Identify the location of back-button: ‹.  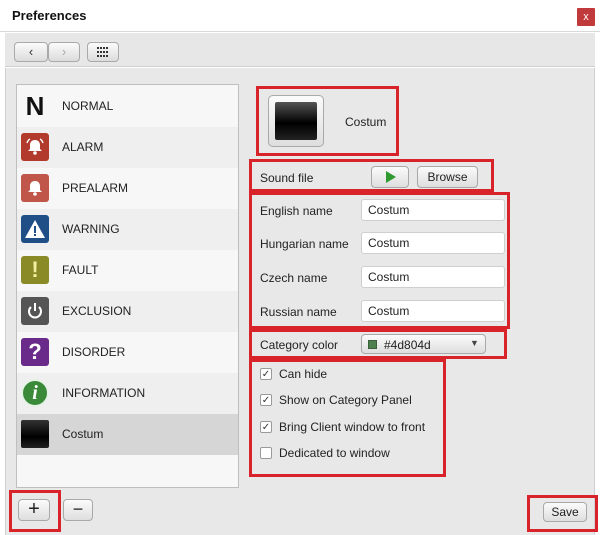
(31, 52).